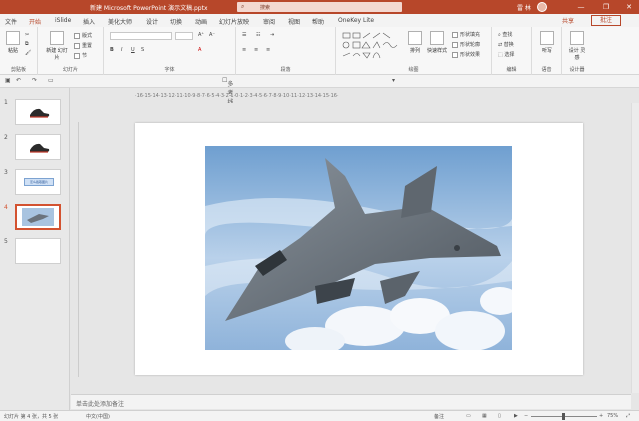 The image size is (639, 421). I want to click on notes-toggle: 备注, so click(439, 416).